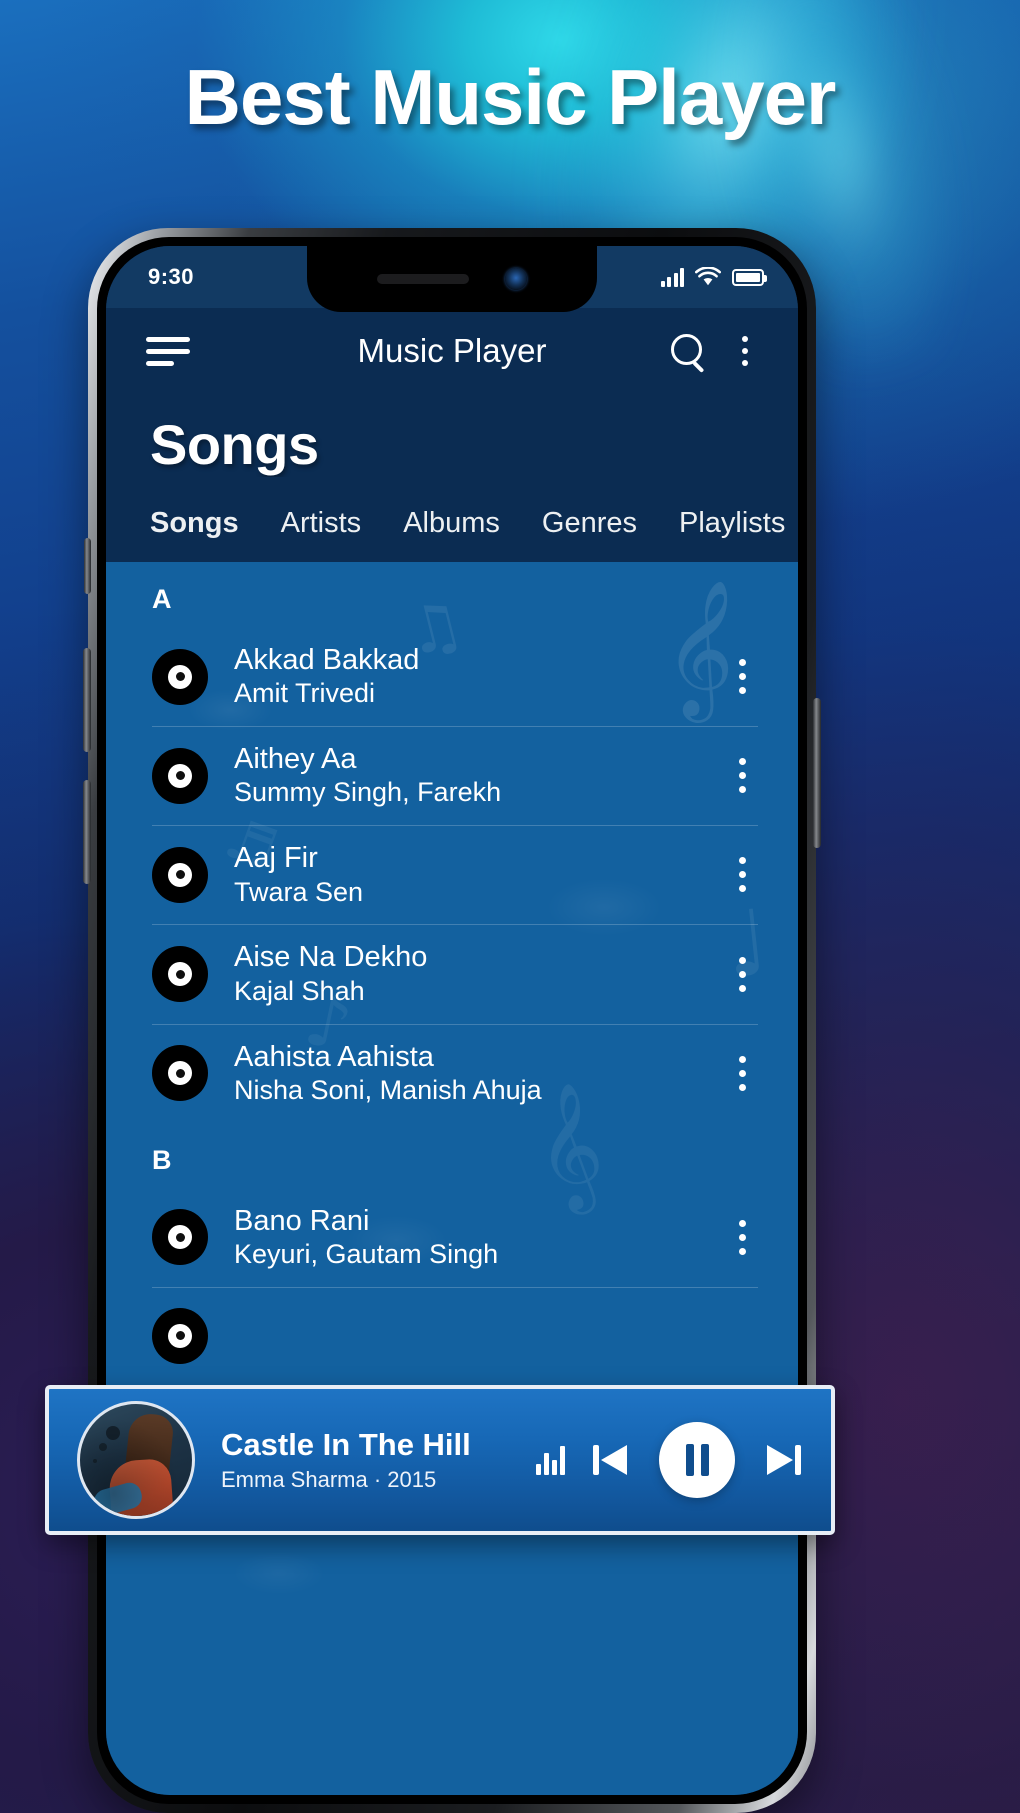 The height and width of the screenshot is (1813, 1020). I want to click on tab-songs: Songs, so click(194, 523).